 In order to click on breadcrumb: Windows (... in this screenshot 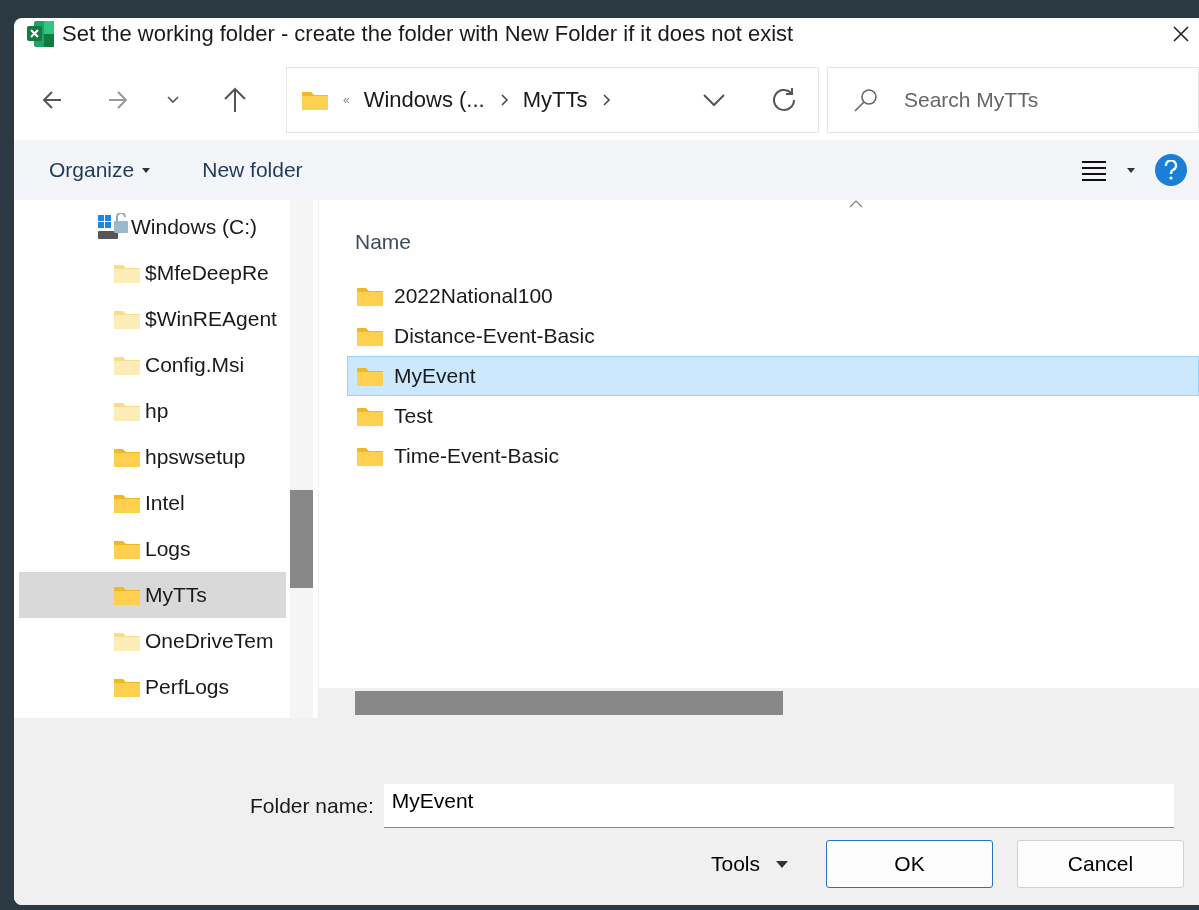, I will do `click(424, 100)`.